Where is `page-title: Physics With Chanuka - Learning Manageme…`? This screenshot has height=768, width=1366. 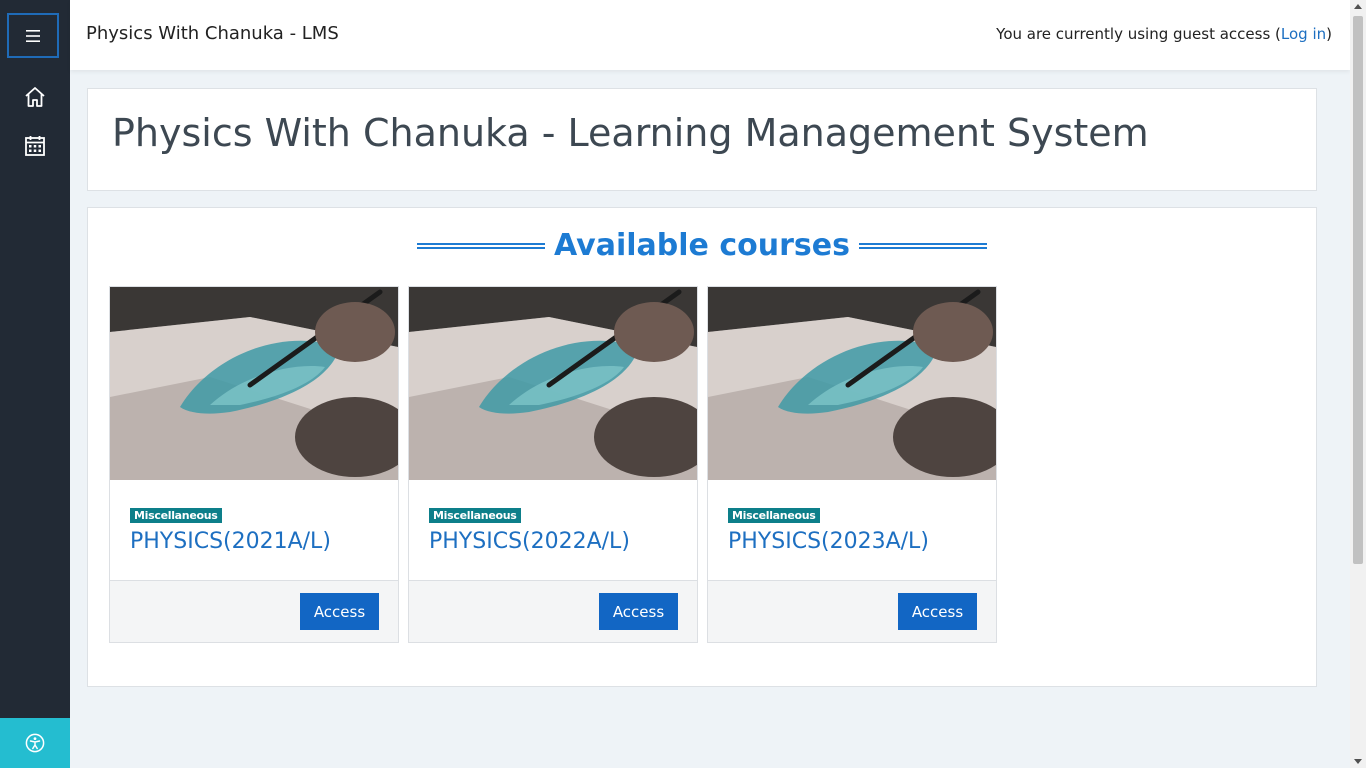
page-title: Physics With Chanuka - Learning Manageme… is located at coordinates (630, 133).